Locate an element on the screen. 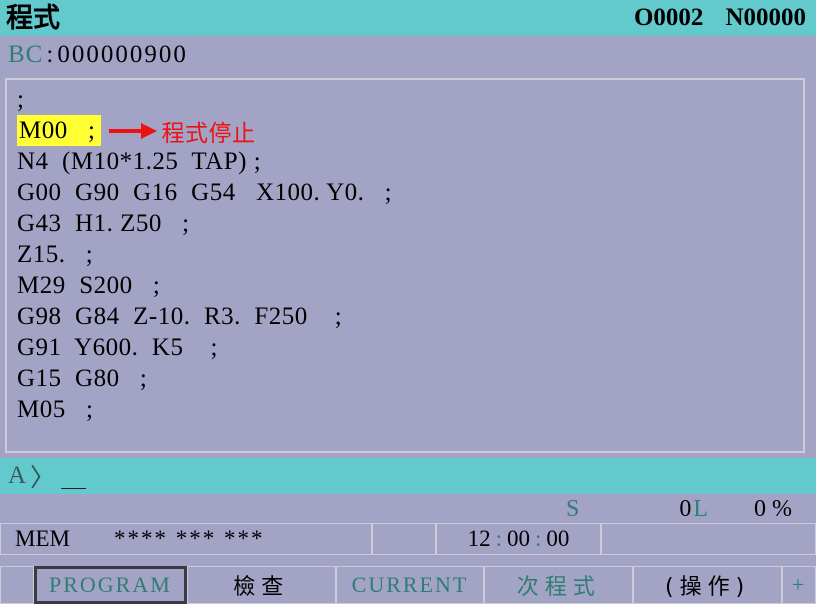 The image size is (816, 604). annotation-callout: 程式停止 is located at coordinates (181, 131).